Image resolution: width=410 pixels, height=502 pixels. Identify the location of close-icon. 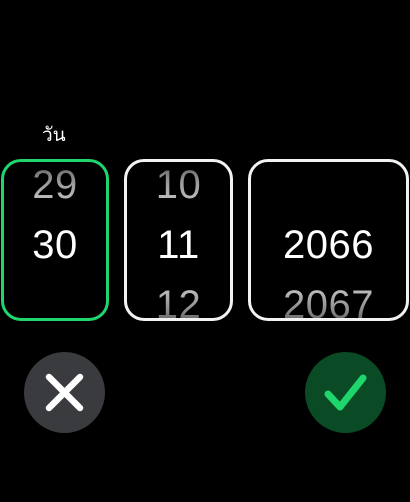
(64, 392).